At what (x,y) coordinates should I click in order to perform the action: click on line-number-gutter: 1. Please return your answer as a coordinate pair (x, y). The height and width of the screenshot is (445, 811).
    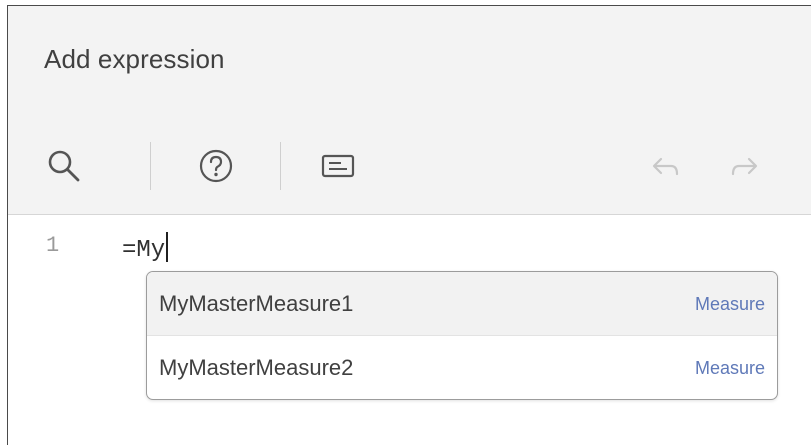
    Looking at the image, I should click on (55, 330).